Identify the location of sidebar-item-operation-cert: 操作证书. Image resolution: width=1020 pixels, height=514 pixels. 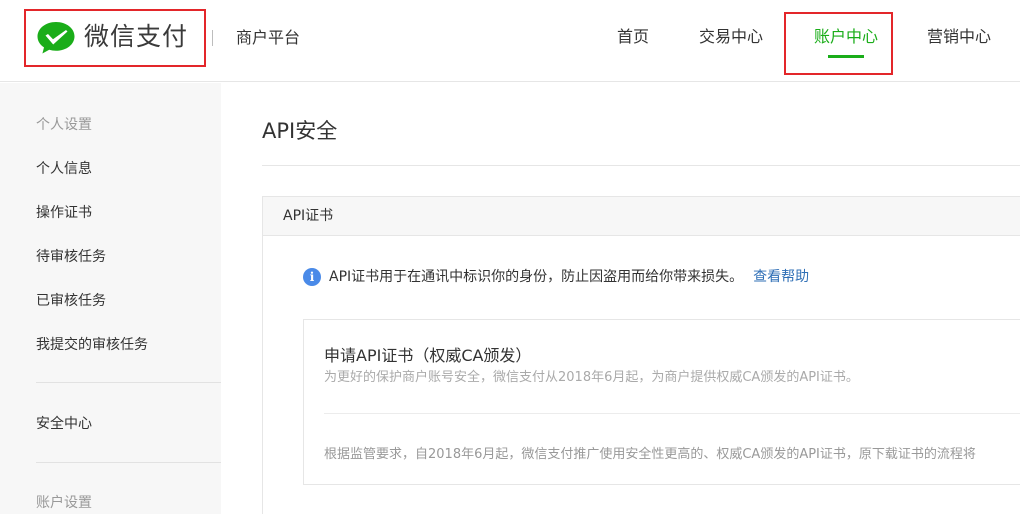
(64, 213).